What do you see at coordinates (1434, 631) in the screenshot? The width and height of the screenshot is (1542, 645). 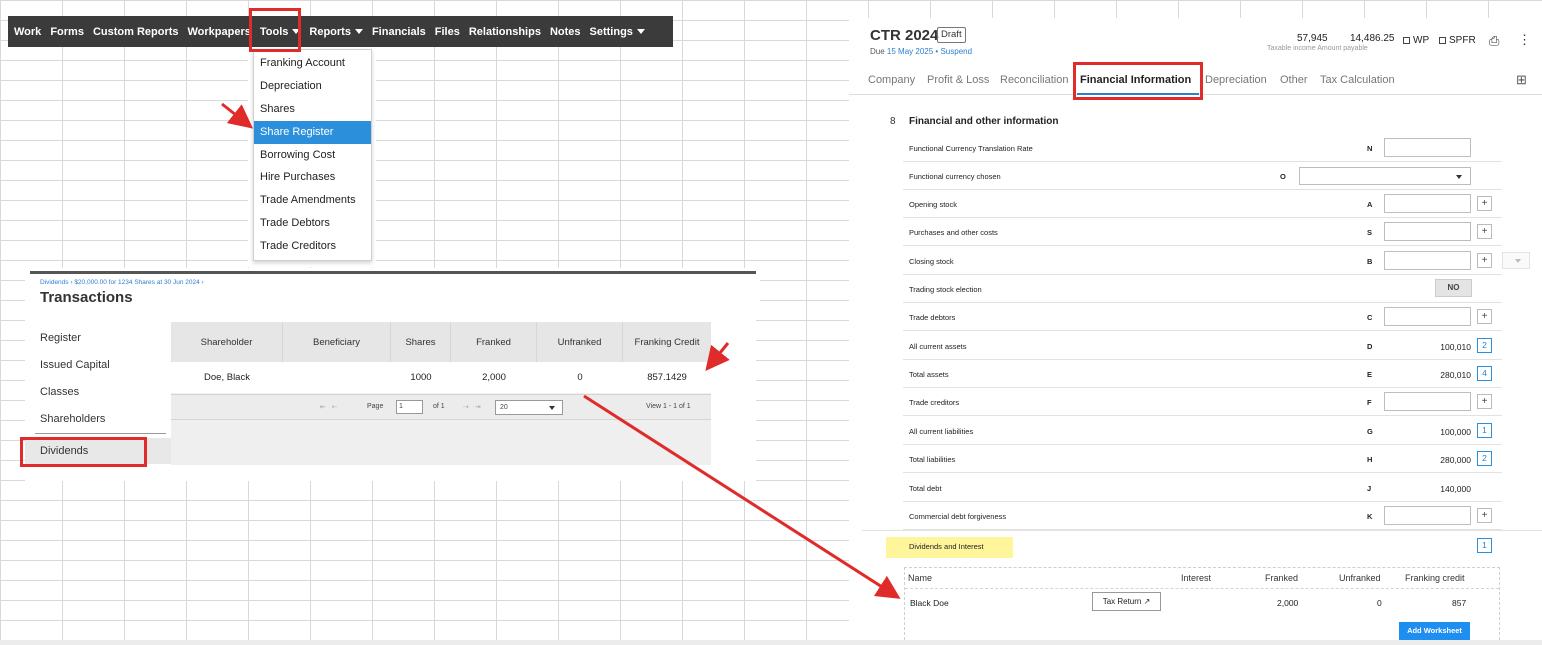 I see `add-worksheet-button: Add Worksheet` at bounding box center [1434, 631].